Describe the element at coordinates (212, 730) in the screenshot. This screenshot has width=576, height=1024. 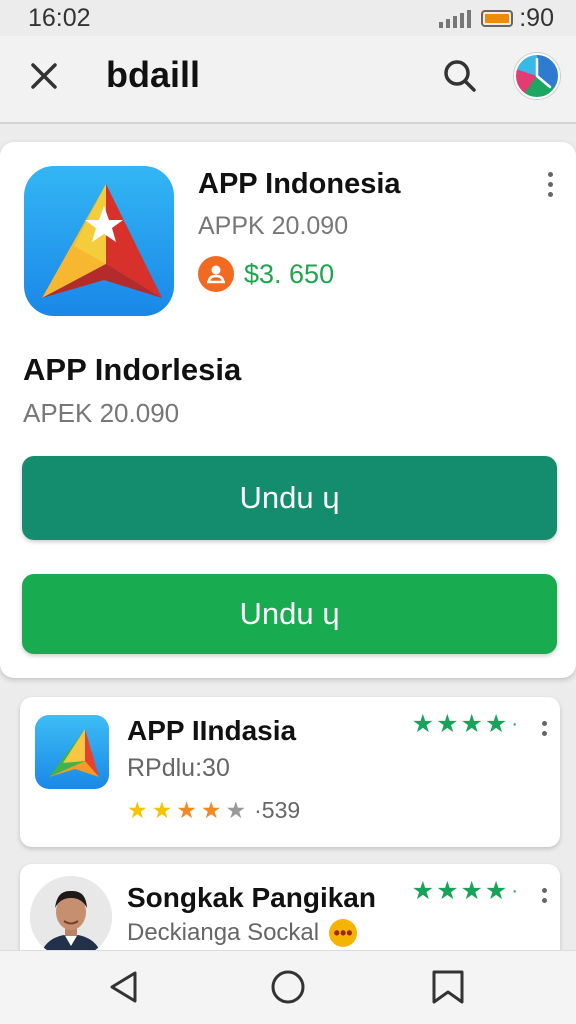
I see `list-item-title: APP IIndasia` at that location.